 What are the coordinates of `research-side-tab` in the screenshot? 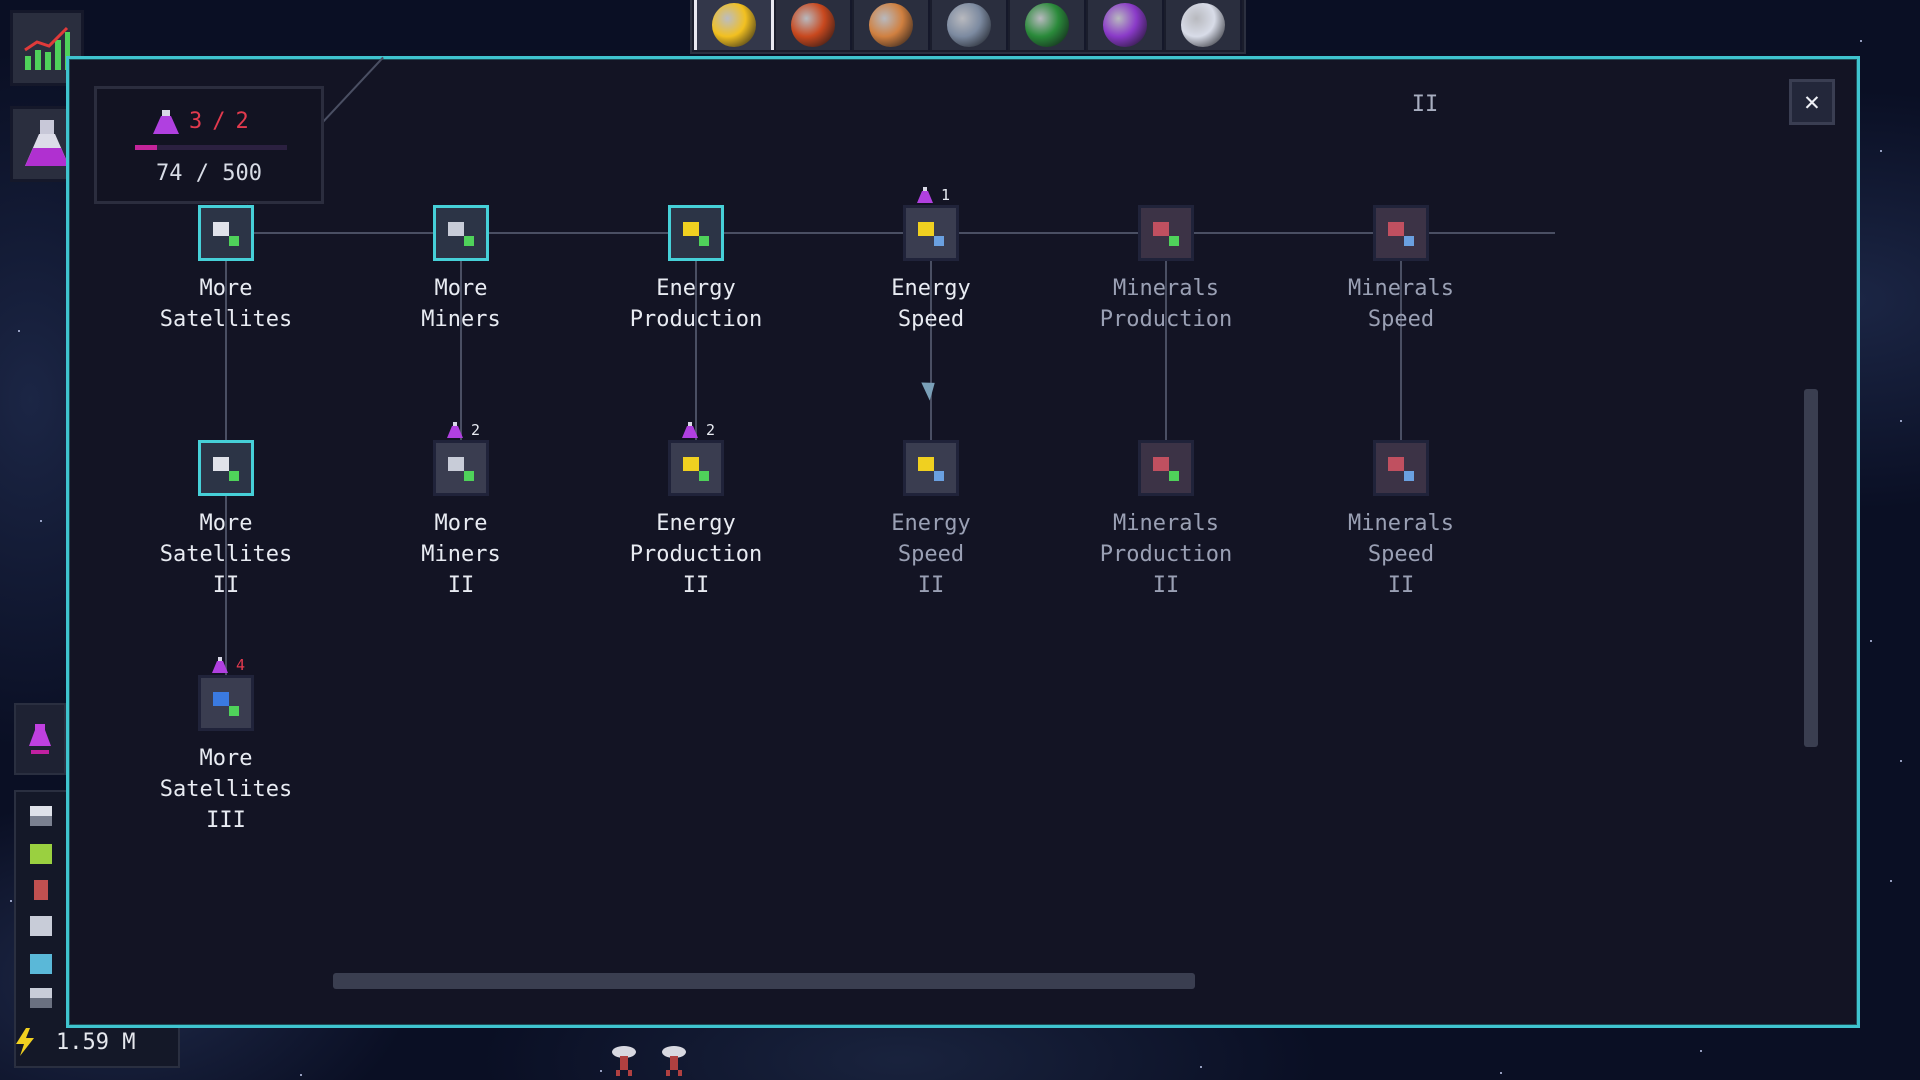 It's located at (40, 739).